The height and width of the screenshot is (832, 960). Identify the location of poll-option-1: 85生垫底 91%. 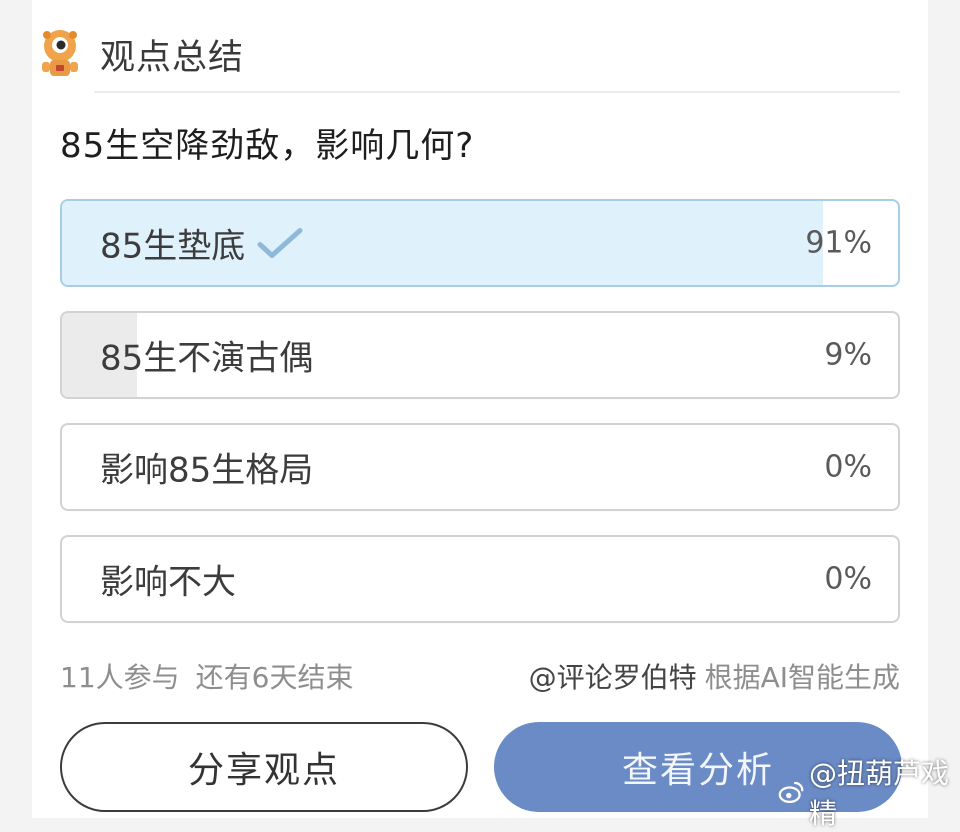
(480, 243).